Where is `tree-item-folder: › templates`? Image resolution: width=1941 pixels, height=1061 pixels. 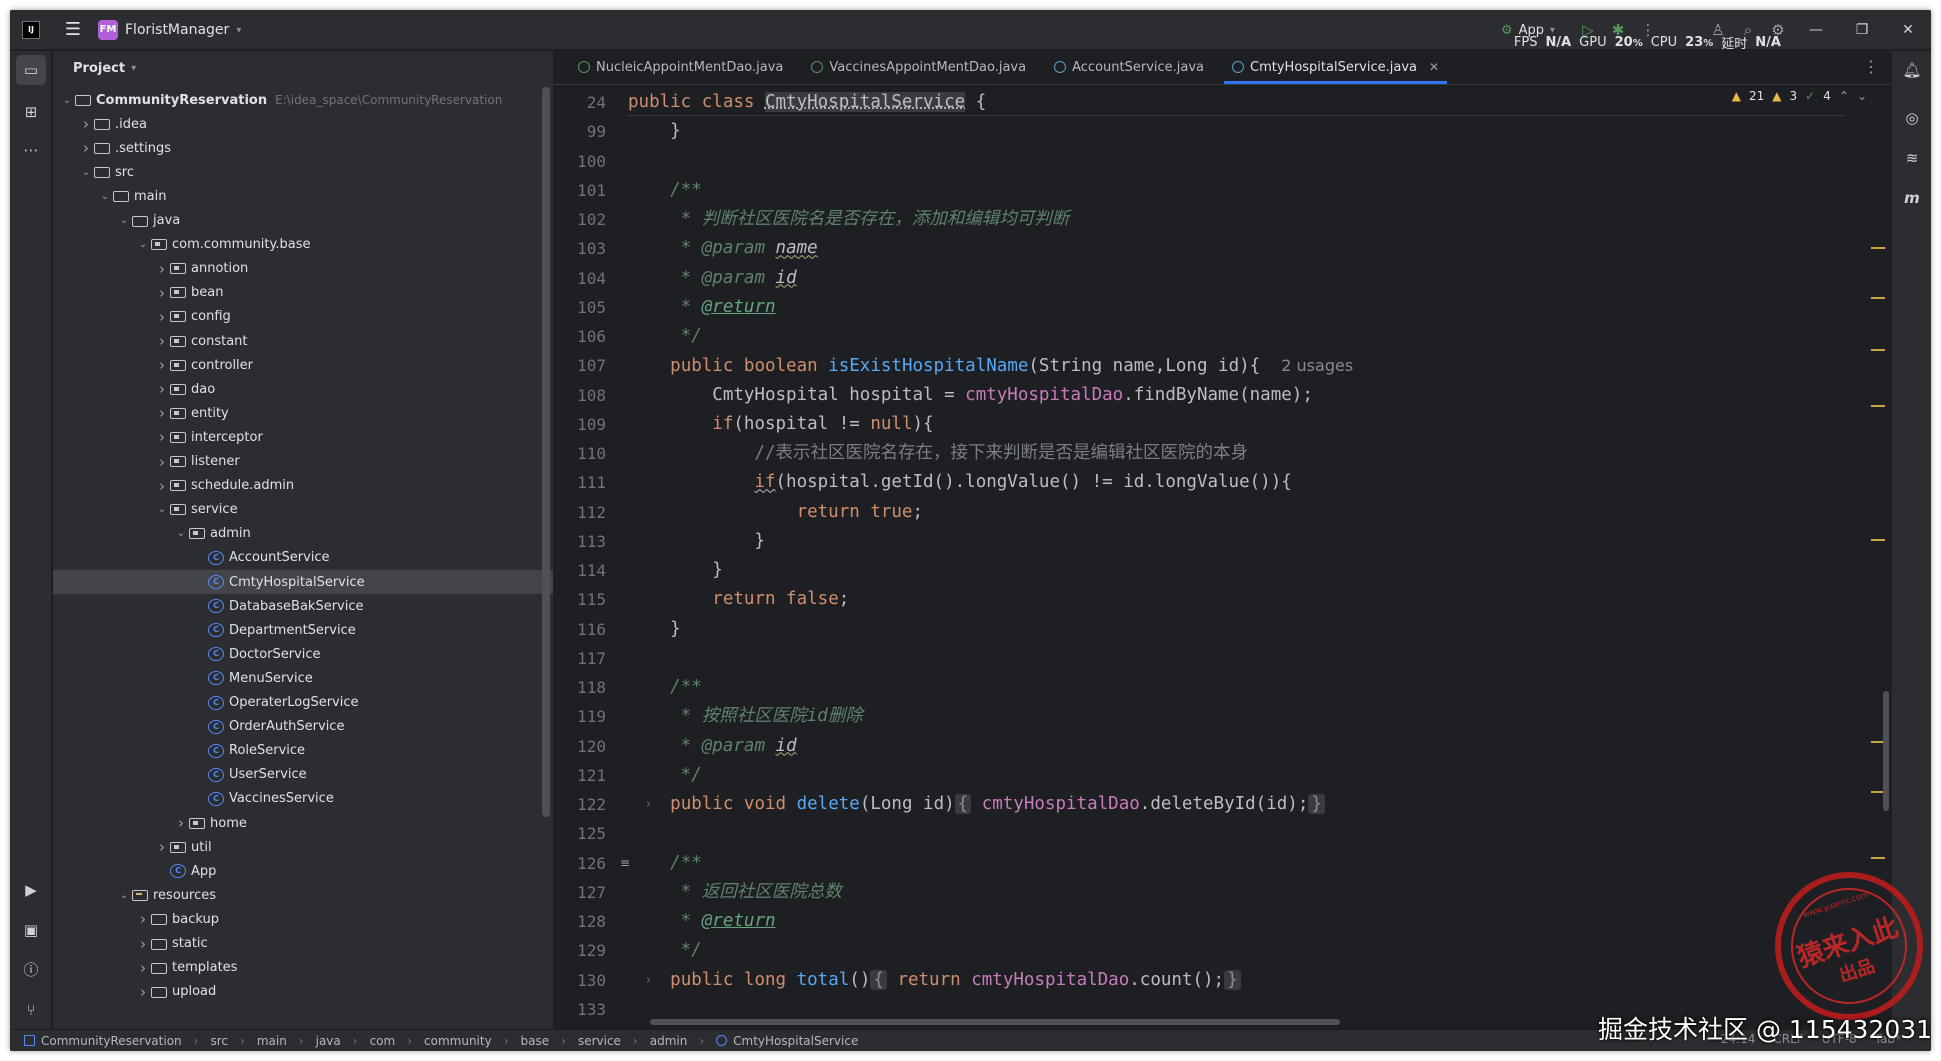
tree-item-folder: › templates is located at coordinates (303, 968).